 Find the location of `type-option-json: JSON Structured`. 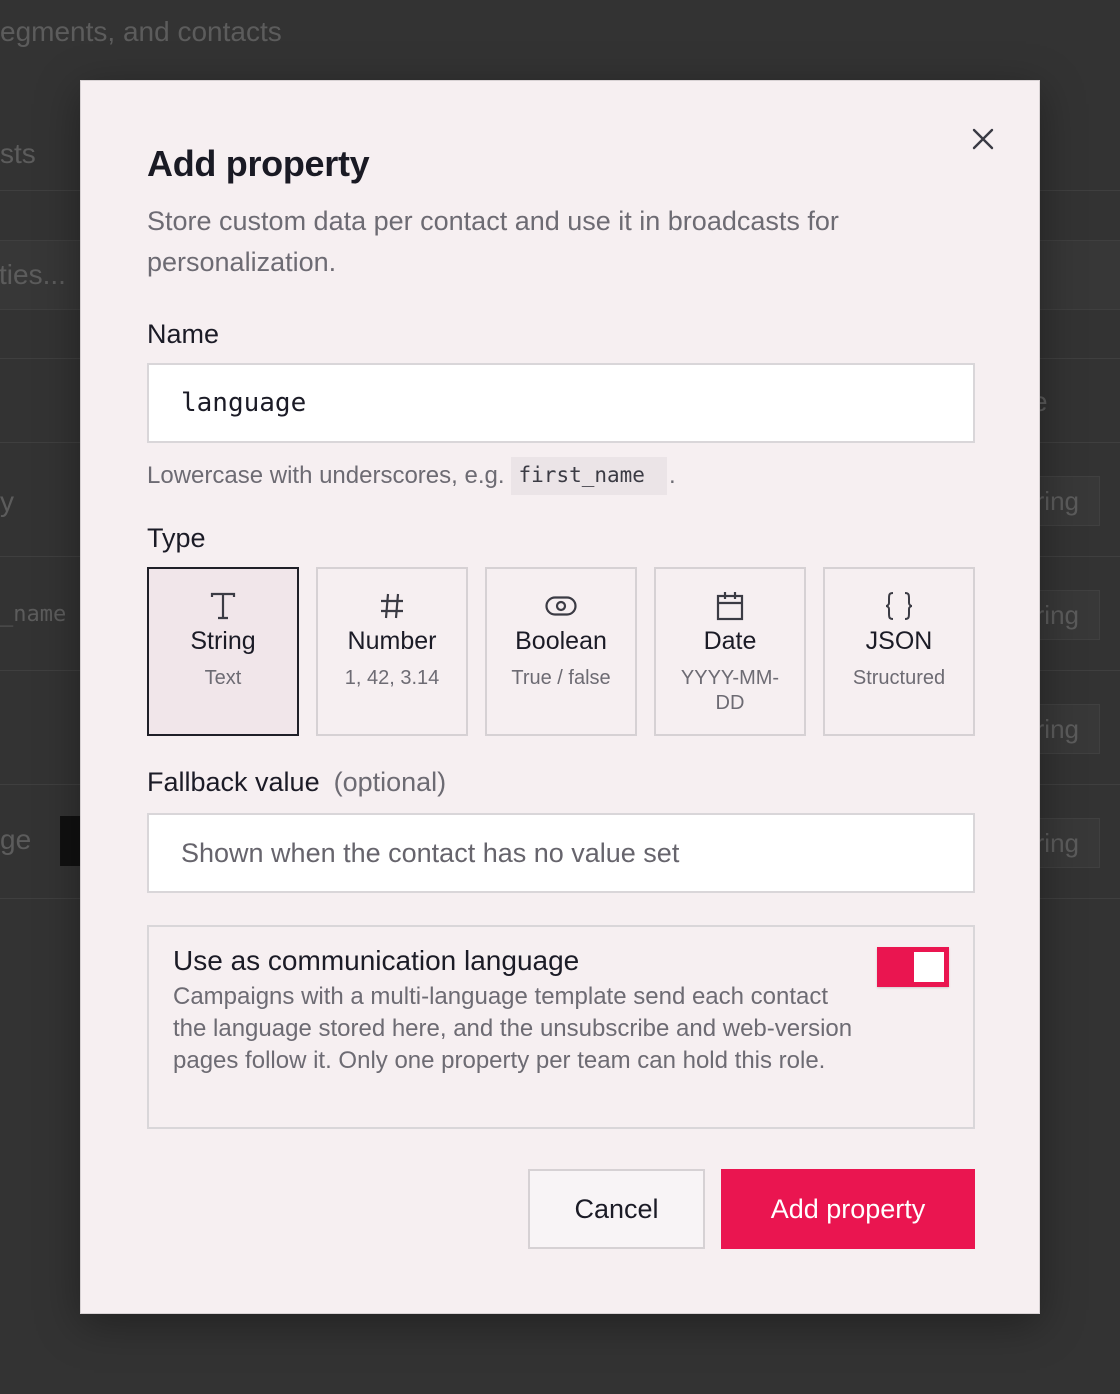

type-option-json: JSON Structured is located at coordinates (899, 651).